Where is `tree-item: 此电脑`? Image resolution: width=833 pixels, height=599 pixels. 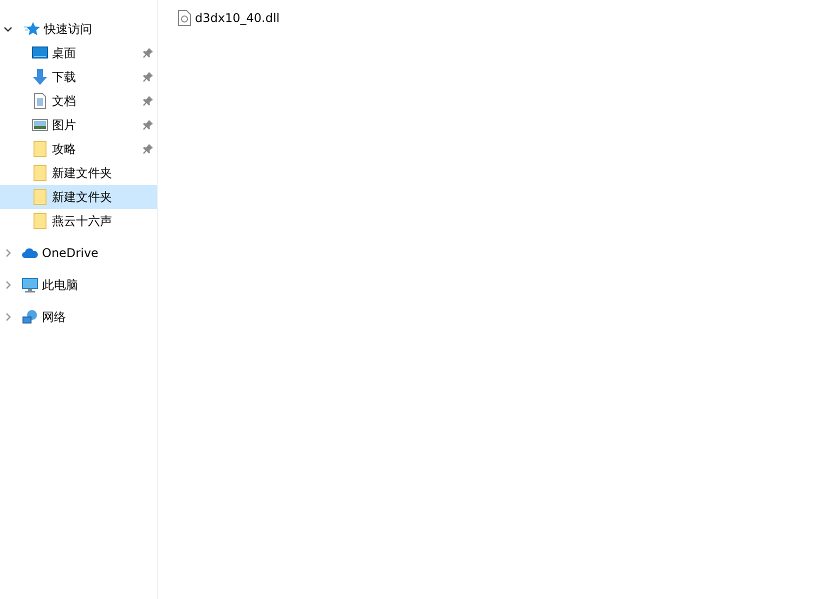 tree-item: 此电脑 is located at coordinates (78, 285).